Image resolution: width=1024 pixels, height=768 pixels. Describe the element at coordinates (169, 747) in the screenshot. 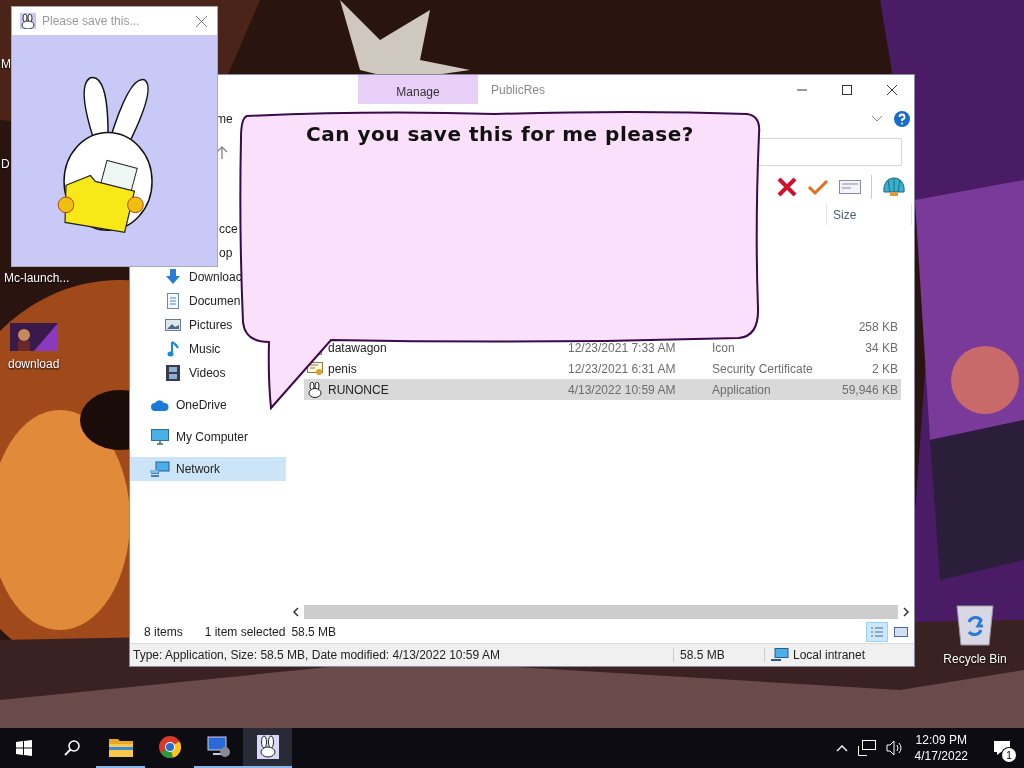

I see `browser-icon` at that location.